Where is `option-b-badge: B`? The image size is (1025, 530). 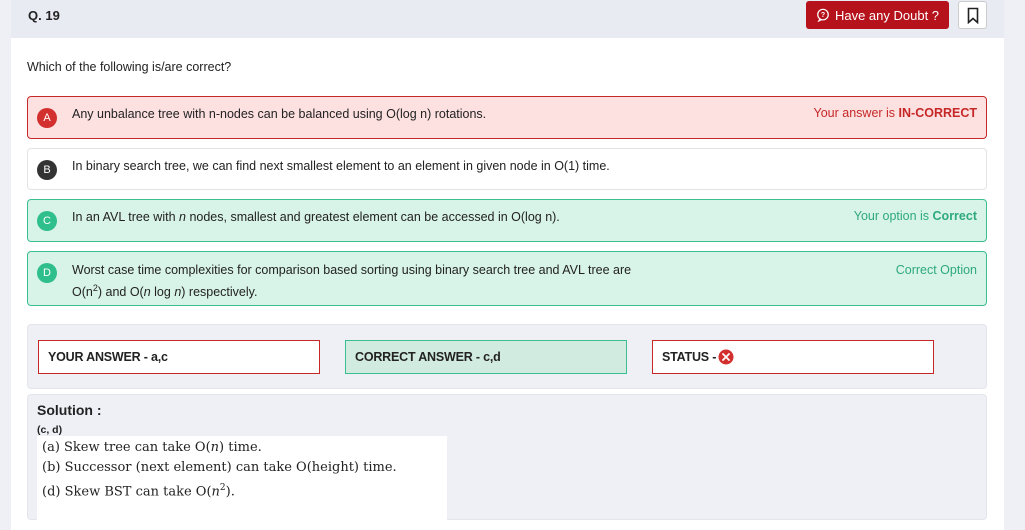 option-b-badge: B is located at coordinates (47, 170).